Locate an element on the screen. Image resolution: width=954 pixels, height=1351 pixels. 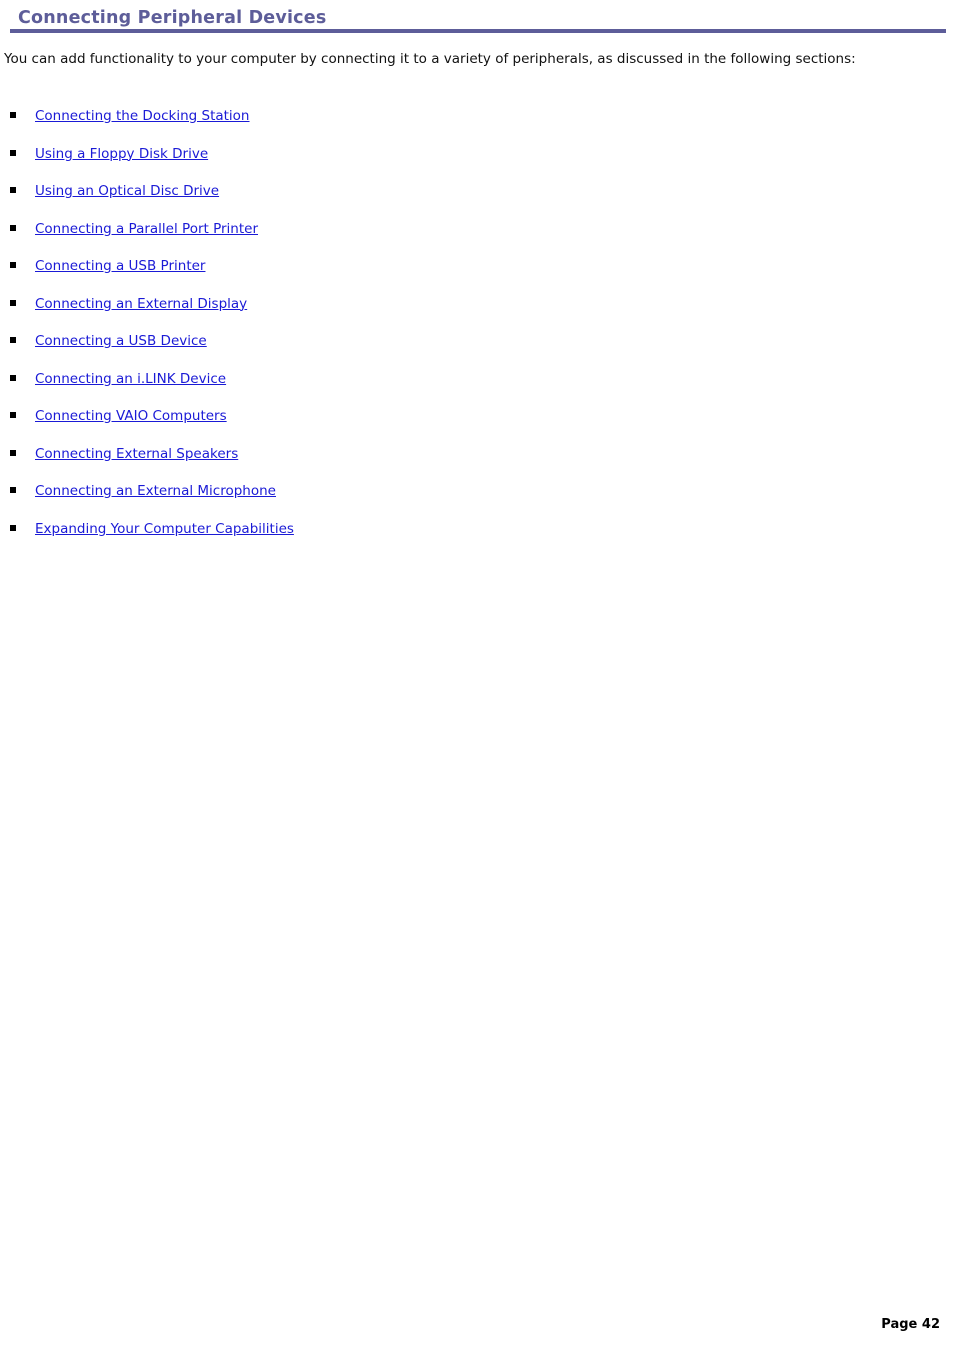
list-item: Connecting a USB Device is located at coordinates (350, 349).